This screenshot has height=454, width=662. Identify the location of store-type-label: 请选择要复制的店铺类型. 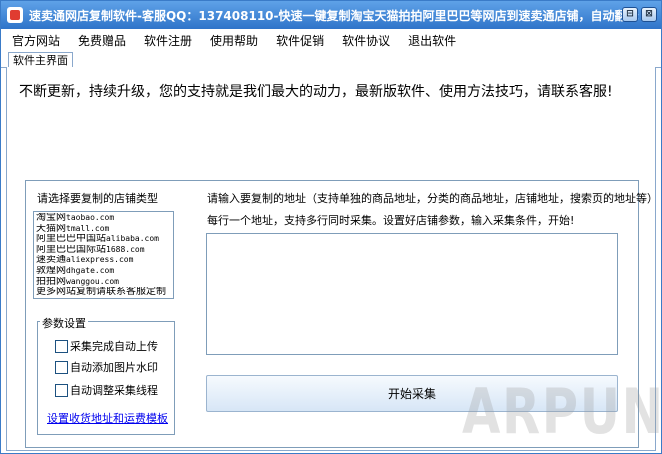
(97, 198).